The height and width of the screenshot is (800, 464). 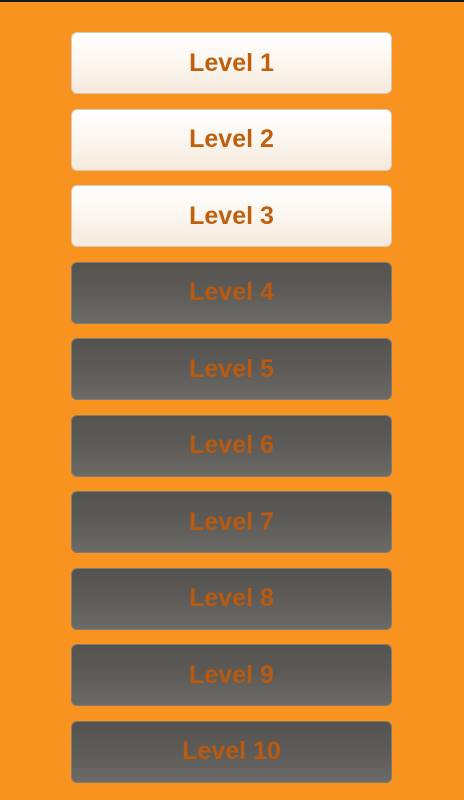 What do you see at coordinates (231, 522) in the screenshot?
I see `level-button-7: Level 7` at bounding box center [231, 522].